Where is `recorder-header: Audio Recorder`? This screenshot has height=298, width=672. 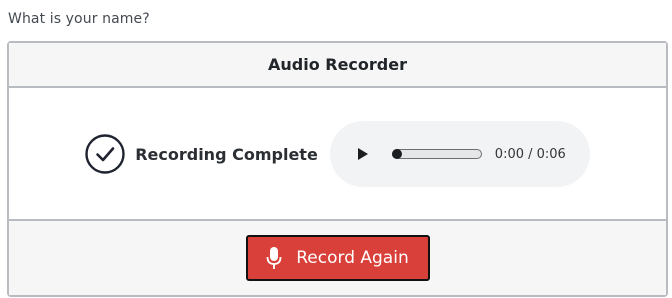
recorder-header: Audio Recorder is located at coordinates (337, 65).